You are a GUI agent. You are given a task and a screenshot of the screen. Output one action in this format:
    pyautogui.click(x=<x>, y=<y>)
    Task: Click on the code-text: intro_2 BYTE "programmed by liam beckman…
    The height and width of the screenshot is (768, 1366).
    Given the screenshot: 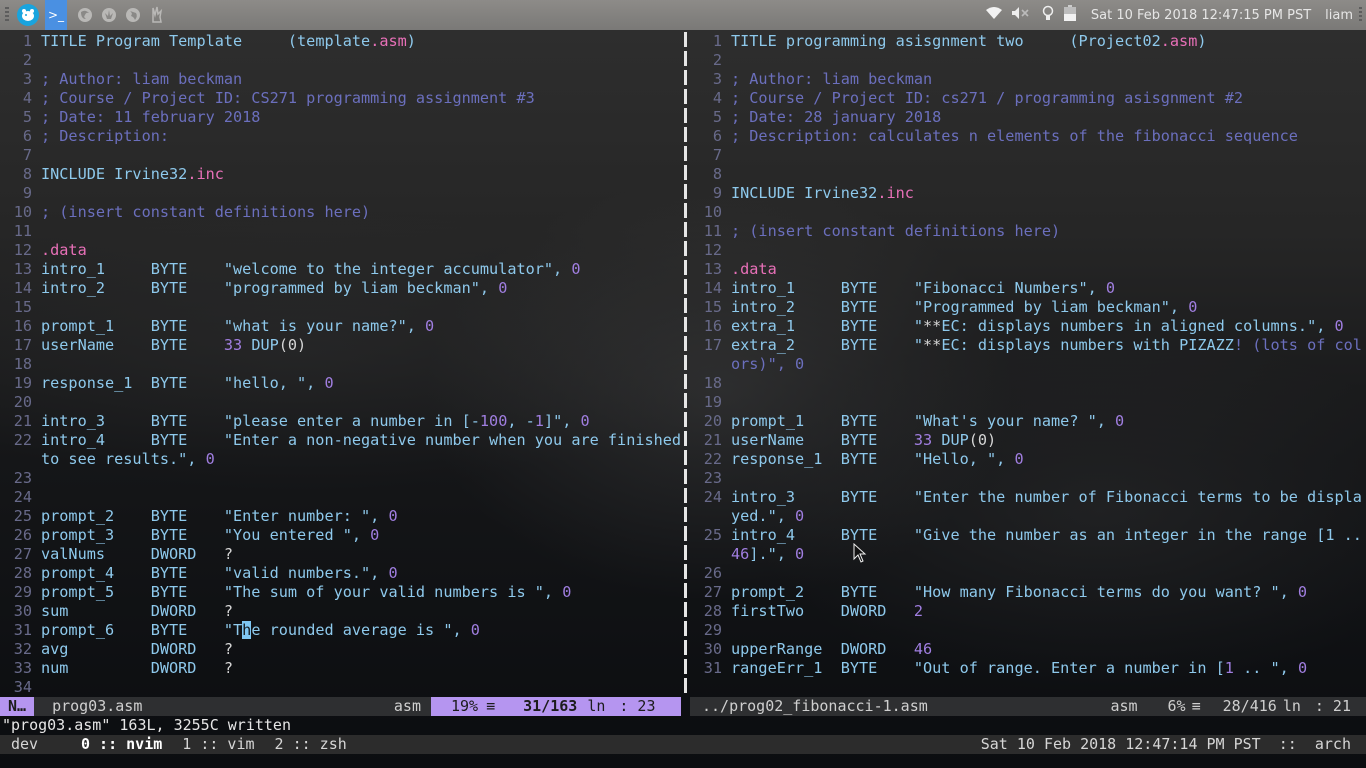 What is the action you would take?
    pyautogui.click(x=362, y=288)
    